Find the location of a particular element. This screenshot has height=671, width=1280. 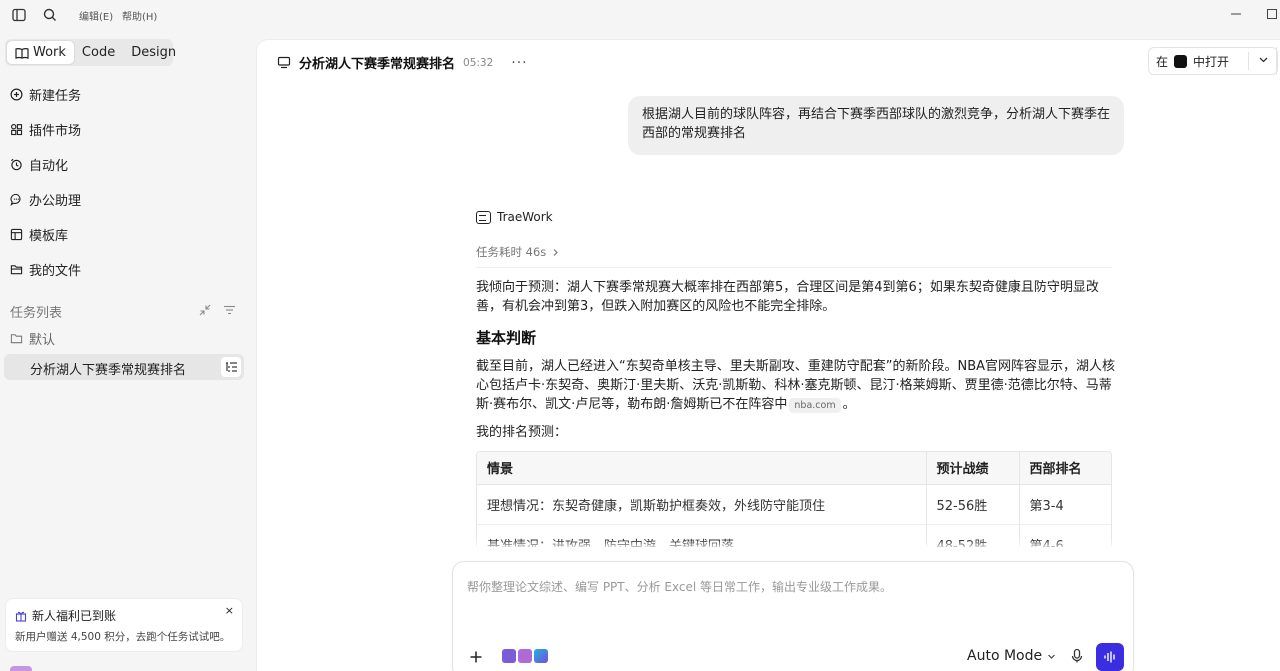

table-row: 理想情况：东契奇健康，凯斯勒护框奏效，外线防守能顶住 52-56胜 第3-4 is located at coordinates (794, 504).